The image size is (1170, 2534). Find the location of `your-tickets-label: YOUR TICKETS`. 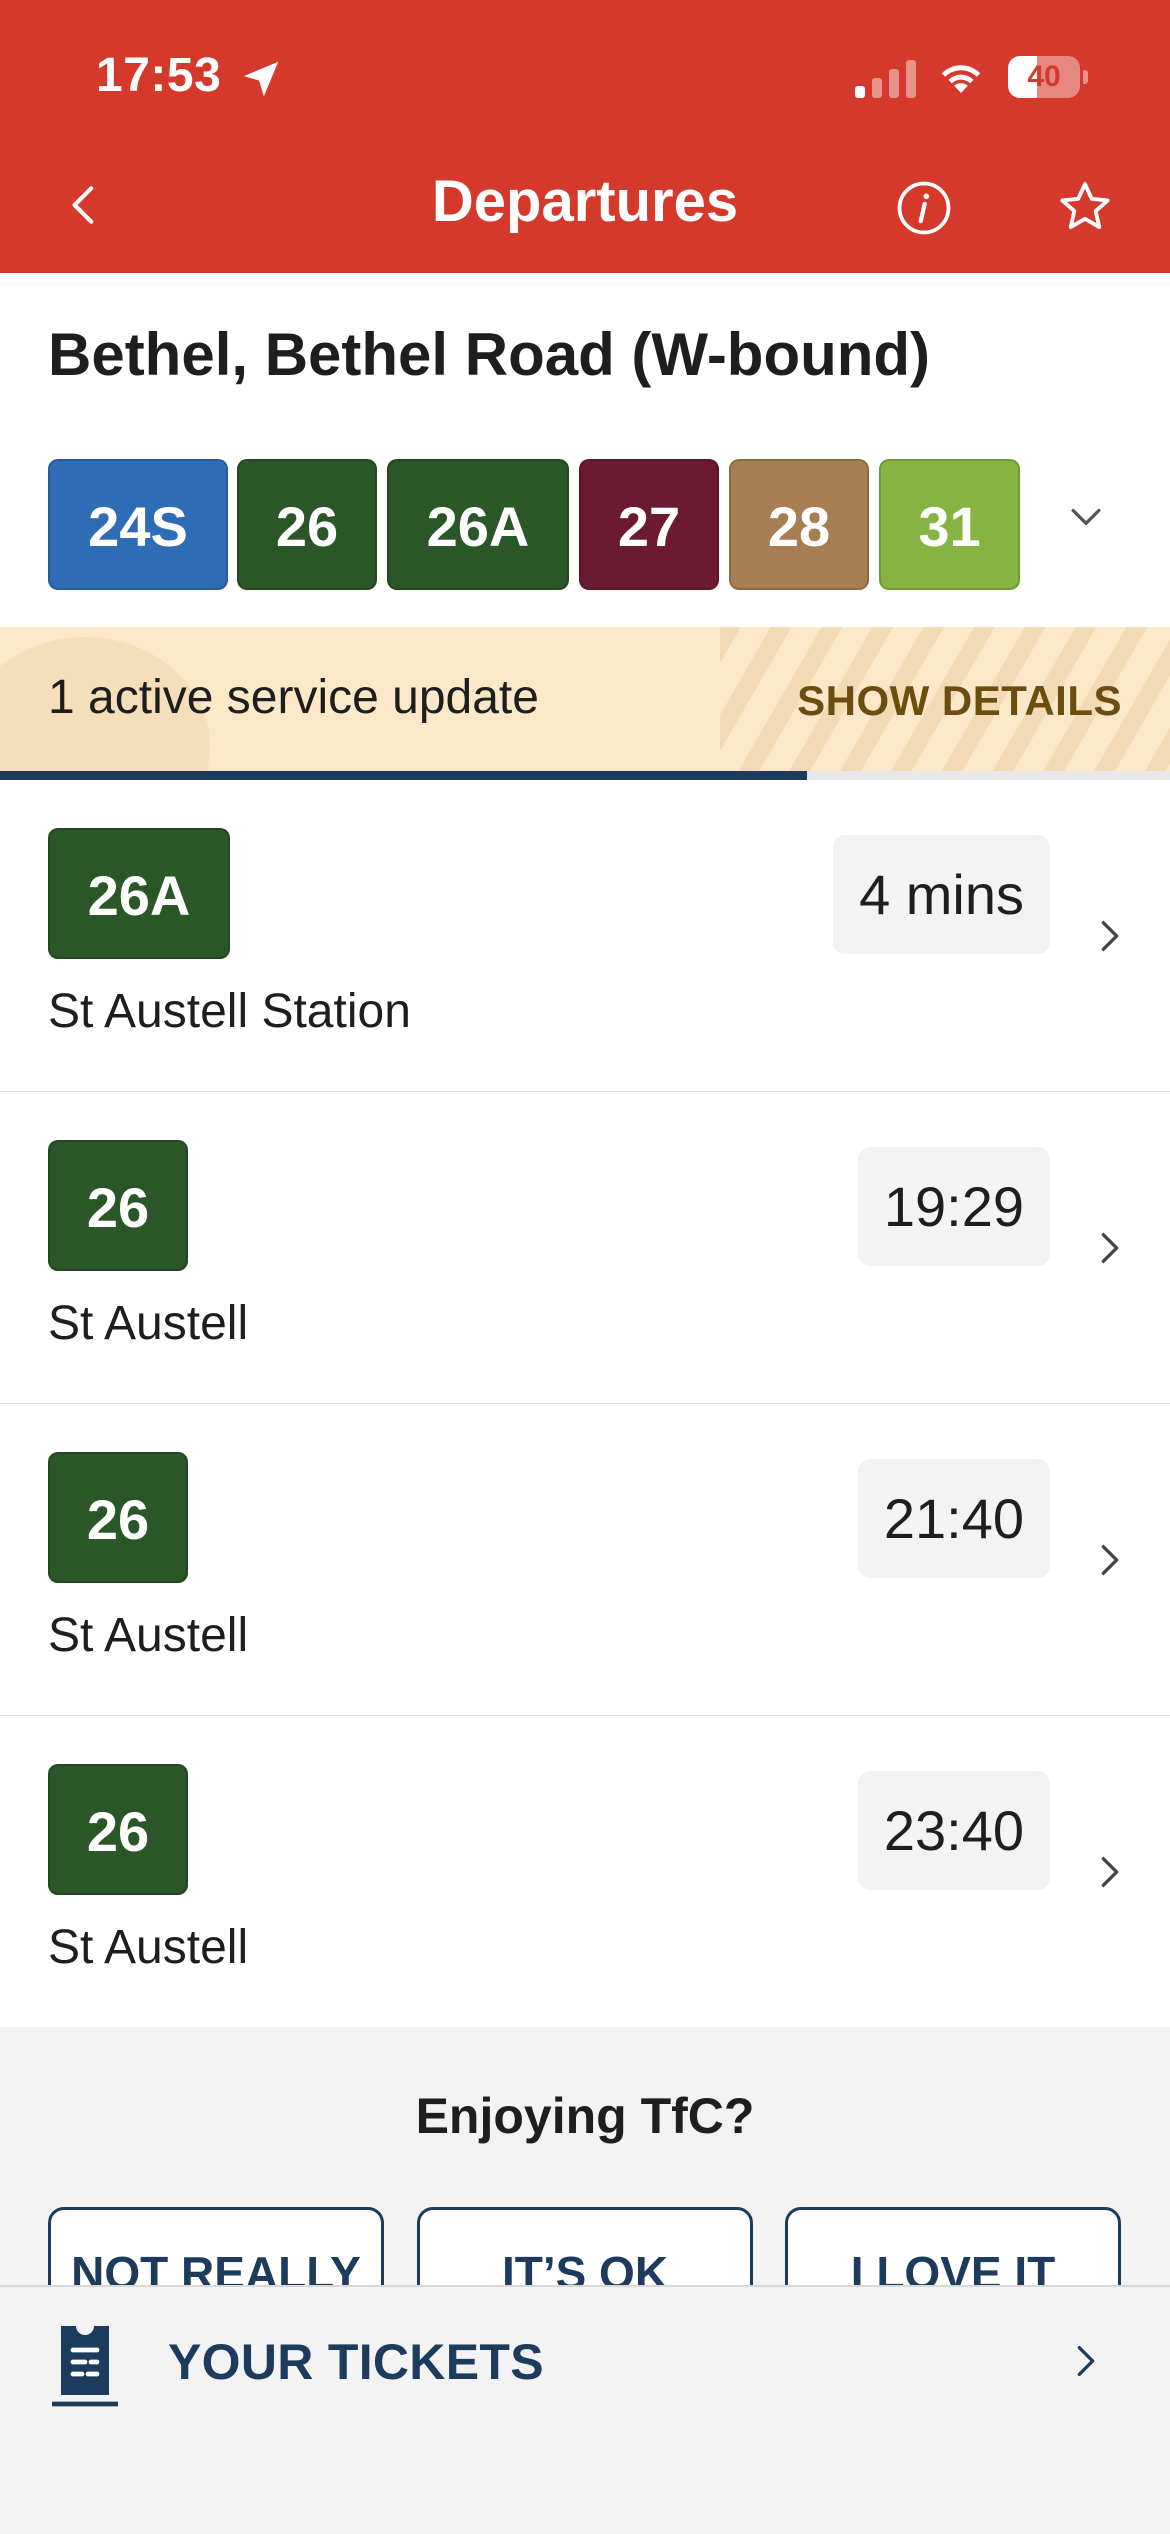

your-tickets-label: YOUR TICKETS is located at coordinates (356, 2362).